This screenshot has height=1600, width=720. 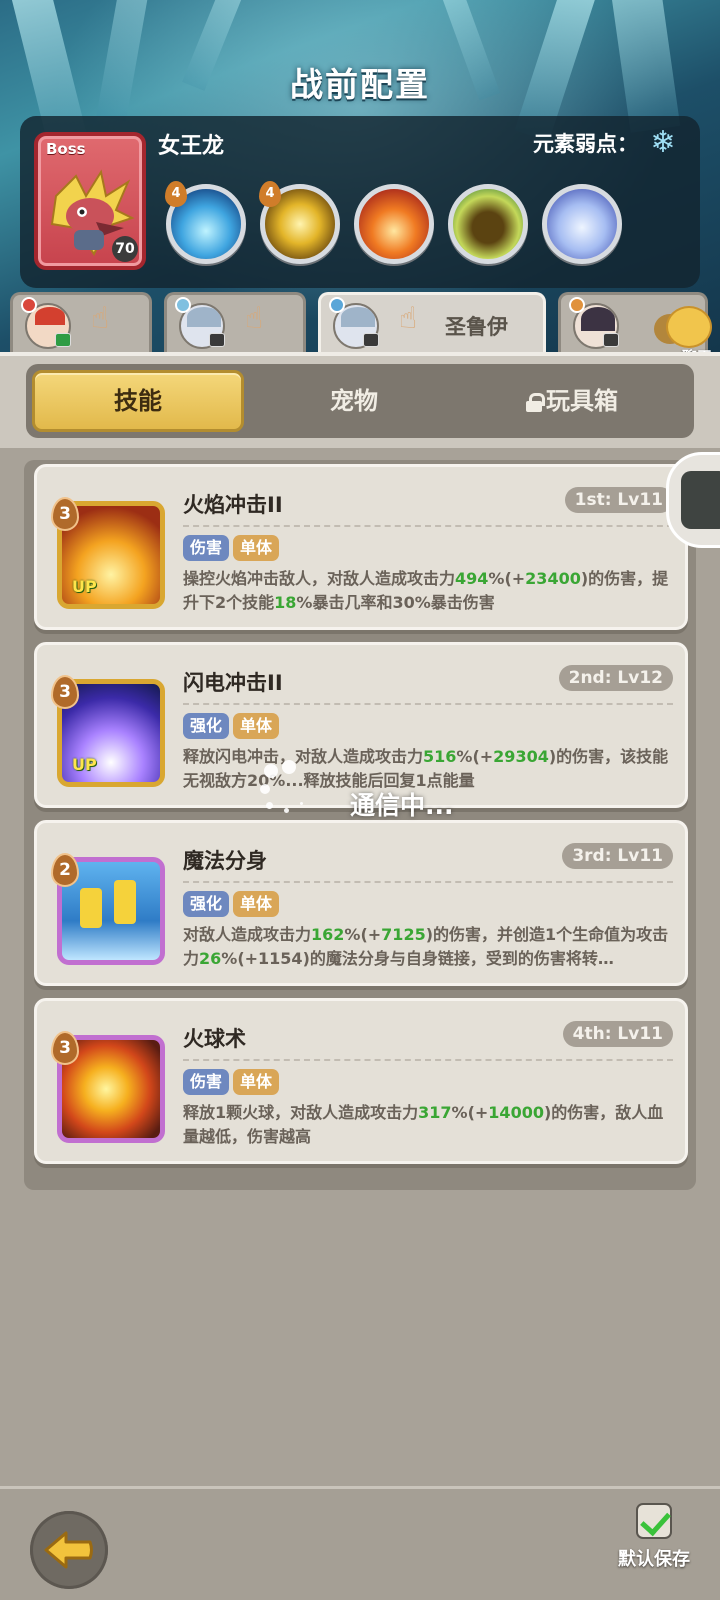 I want to click on back-button, so click(x=69, y=1550).